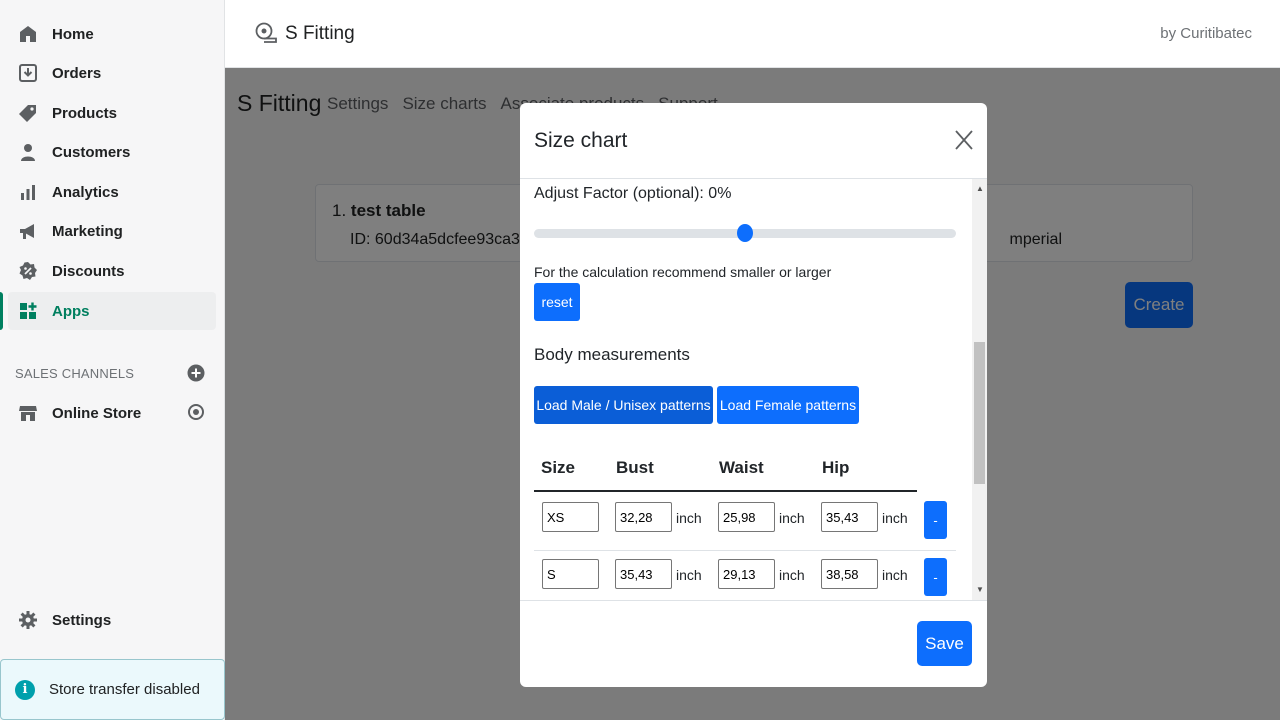 The height and width of the screenshot is (720, 1280). What do you see at coordinates (1, 311) in the screenshot?
I see `active-indicator` at bounding box center [1, 311].